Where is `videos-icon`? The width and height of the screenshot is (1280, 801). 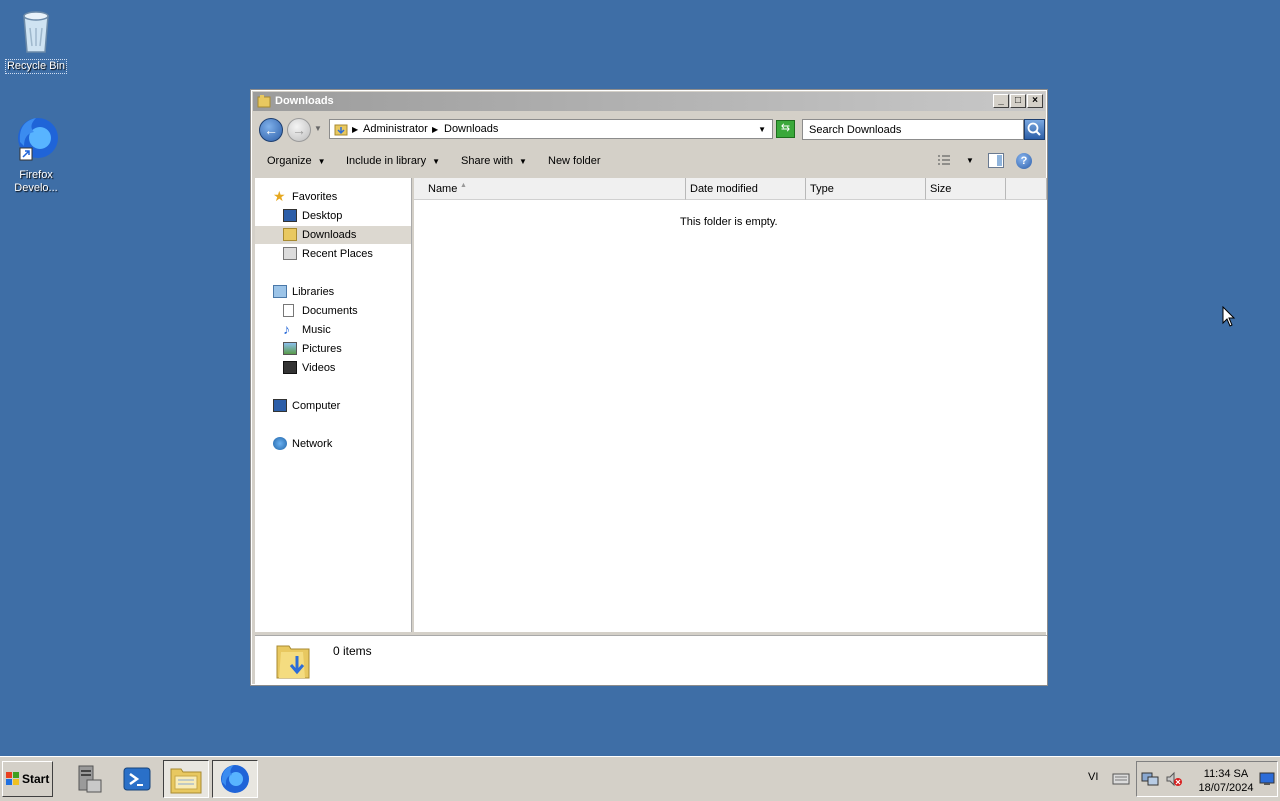 videos-icon is located at coordinates (290, 367).